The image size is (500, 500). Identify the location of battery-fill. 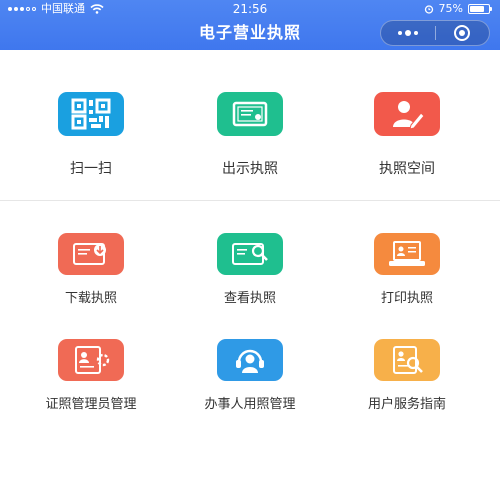
(477, 9).